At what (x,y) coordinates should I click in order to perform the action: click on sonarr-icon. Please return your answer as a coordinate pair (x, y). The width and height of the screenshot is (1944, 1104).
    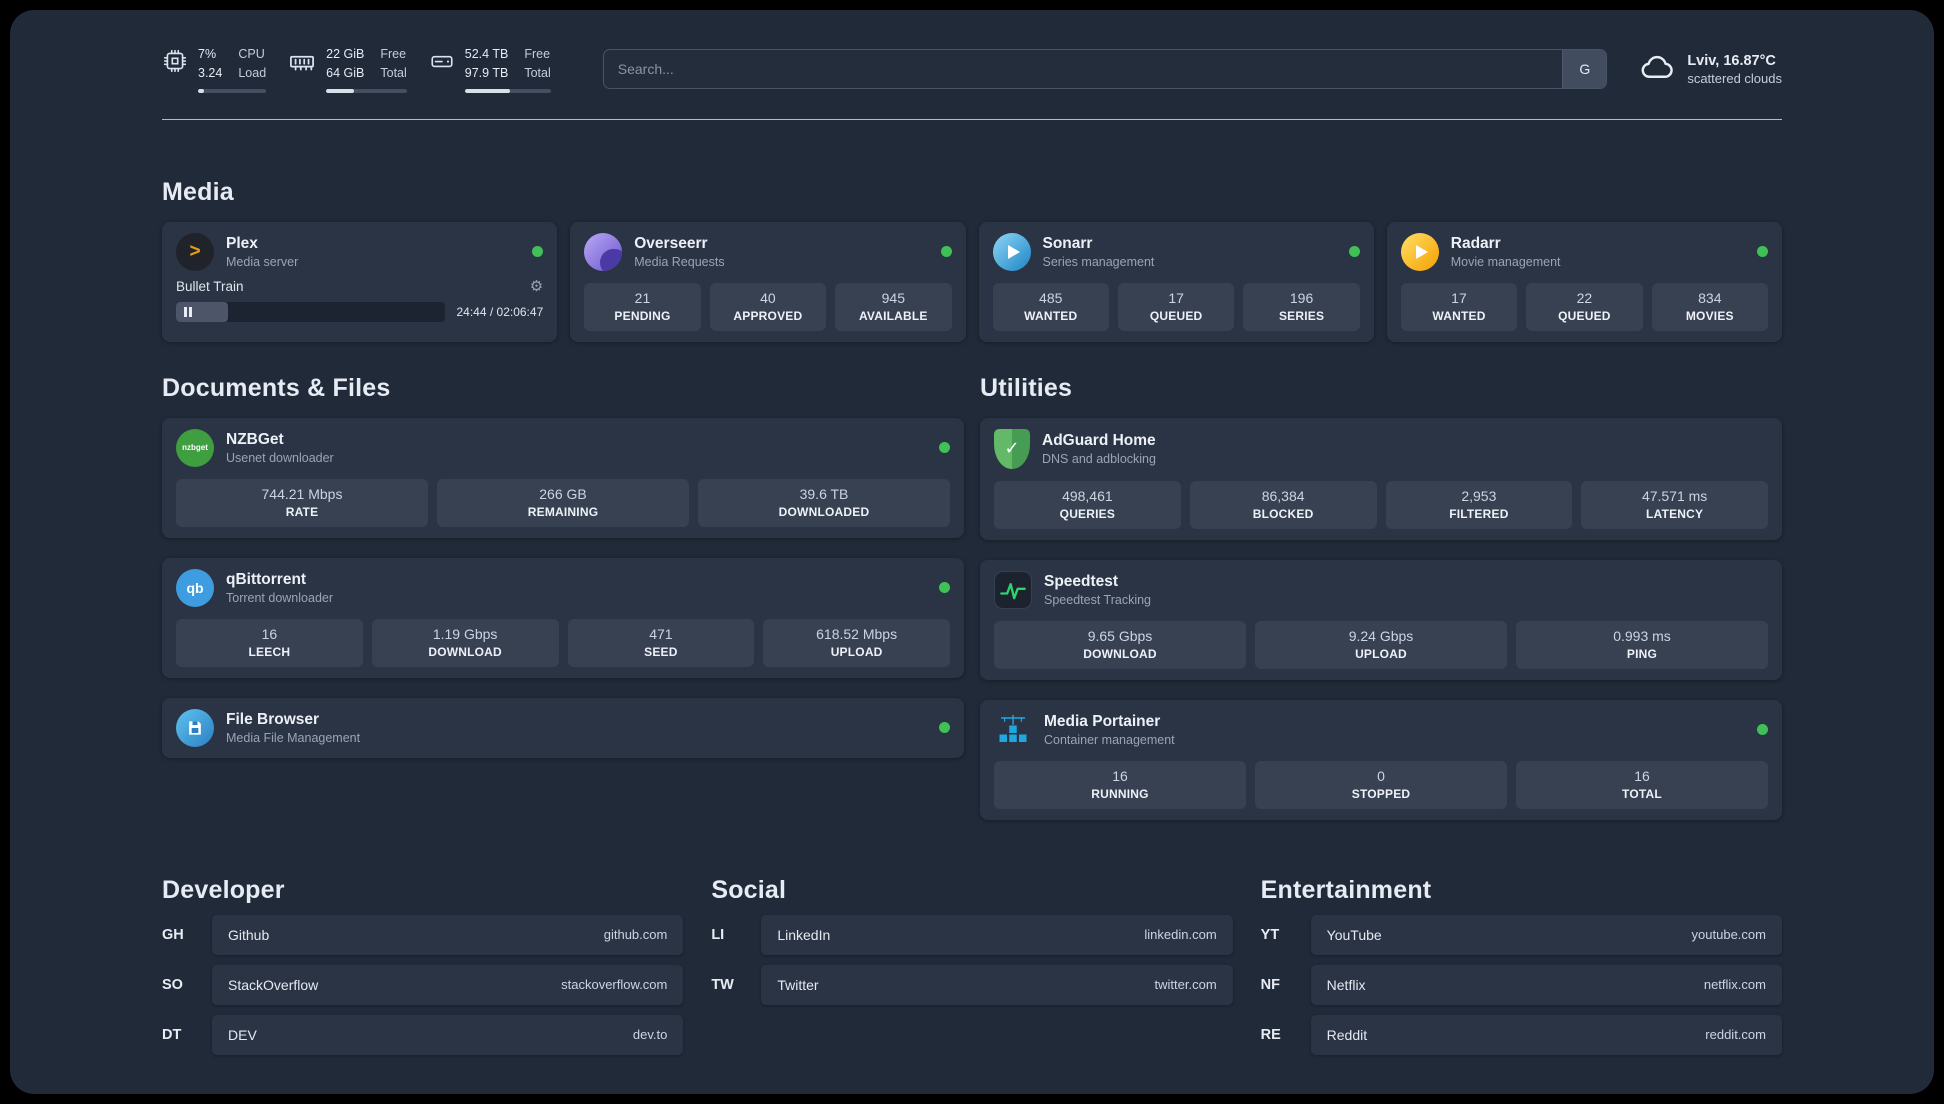
    Looking at the image, I should click on (1011, 251).